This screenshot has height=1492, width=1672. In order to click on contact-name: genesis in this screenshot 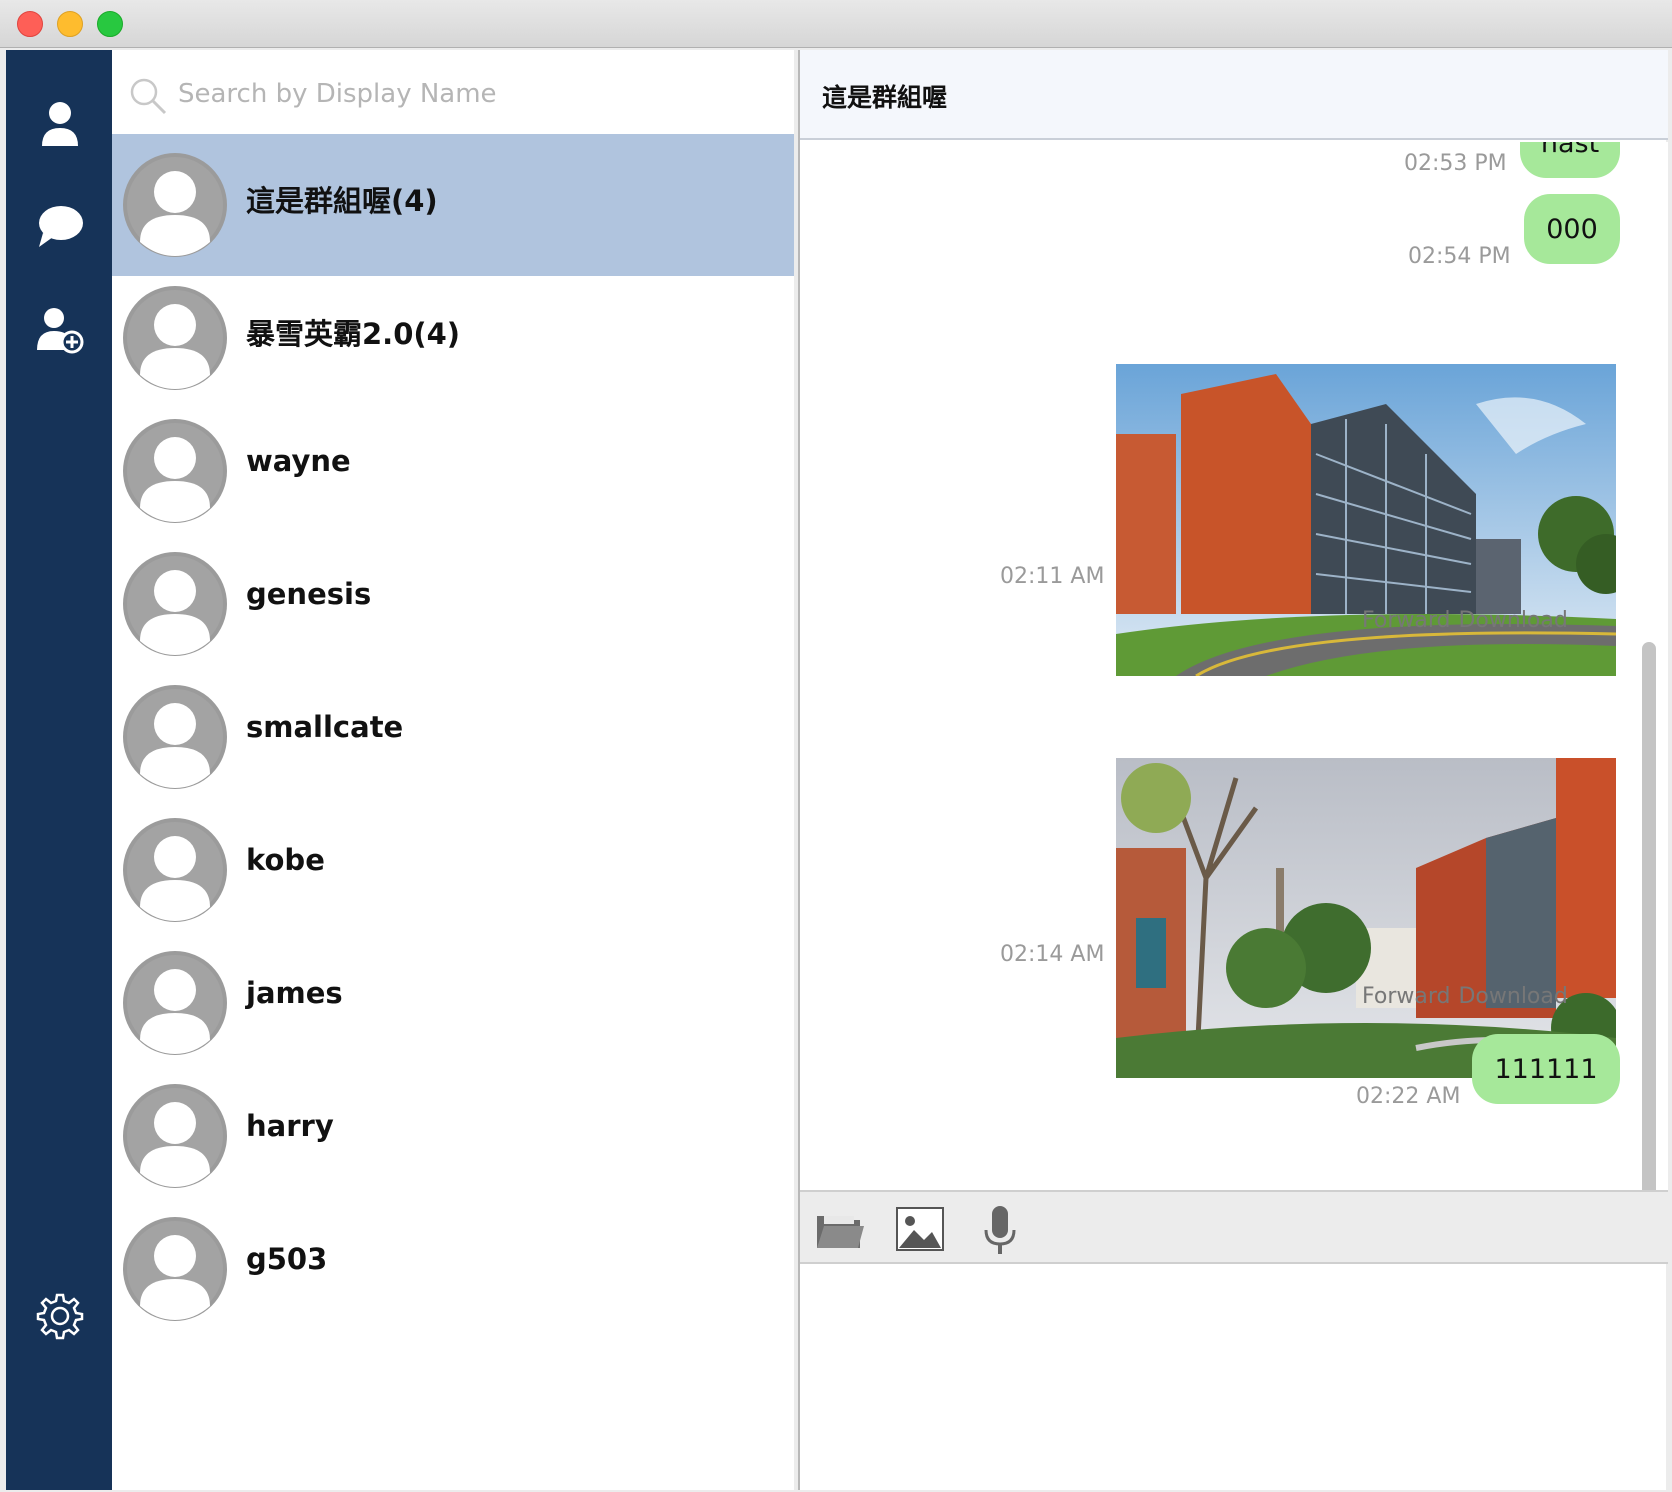, I will do `click(309, 594)`.